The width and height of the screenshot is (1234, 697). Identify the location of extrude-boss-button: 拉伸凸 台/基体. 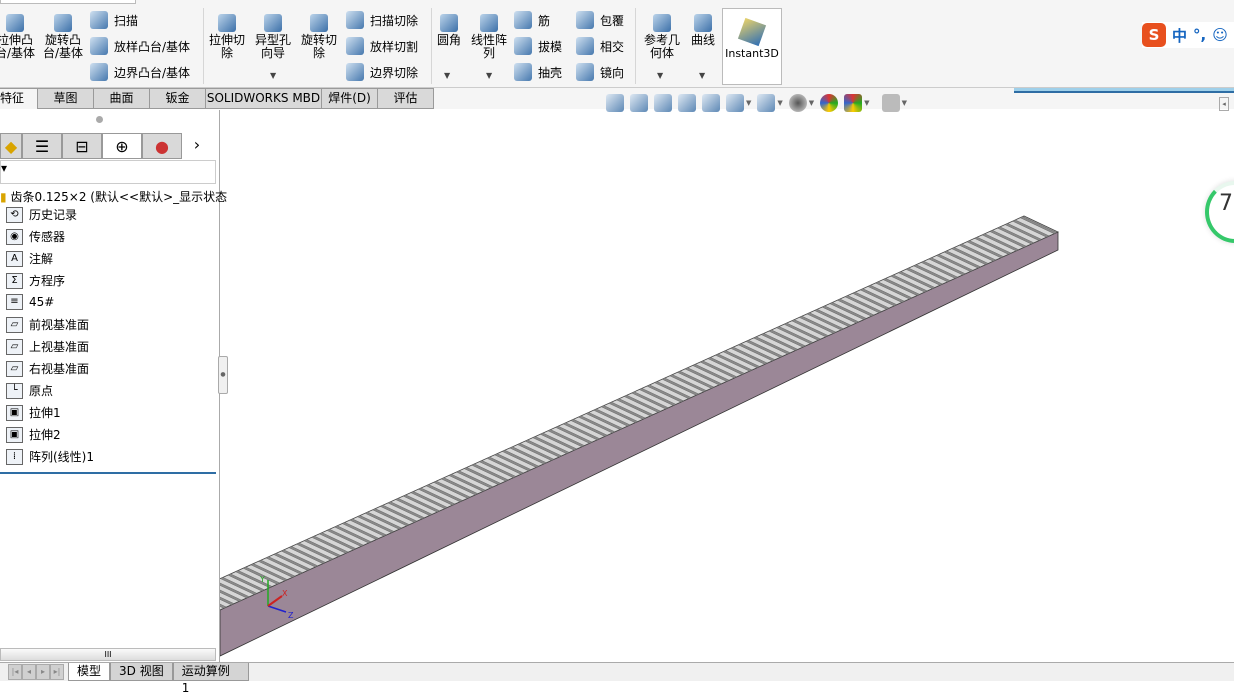
(18, 37).